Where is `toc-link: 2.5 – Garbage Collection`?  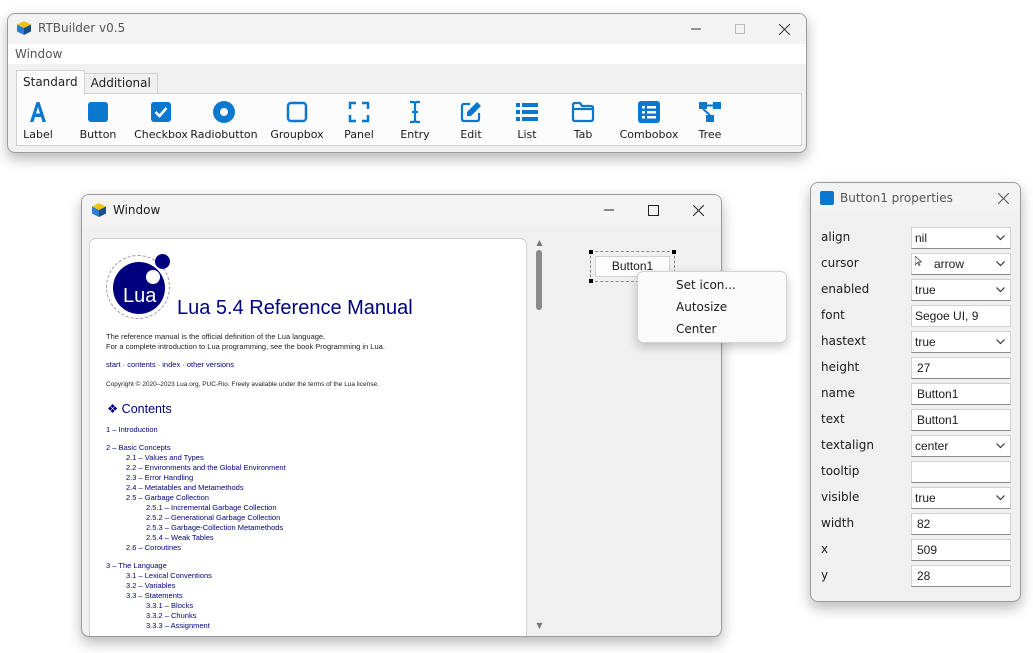
toc-link: 2.5 – Garbage Collection is located at coordinates (167, 497).